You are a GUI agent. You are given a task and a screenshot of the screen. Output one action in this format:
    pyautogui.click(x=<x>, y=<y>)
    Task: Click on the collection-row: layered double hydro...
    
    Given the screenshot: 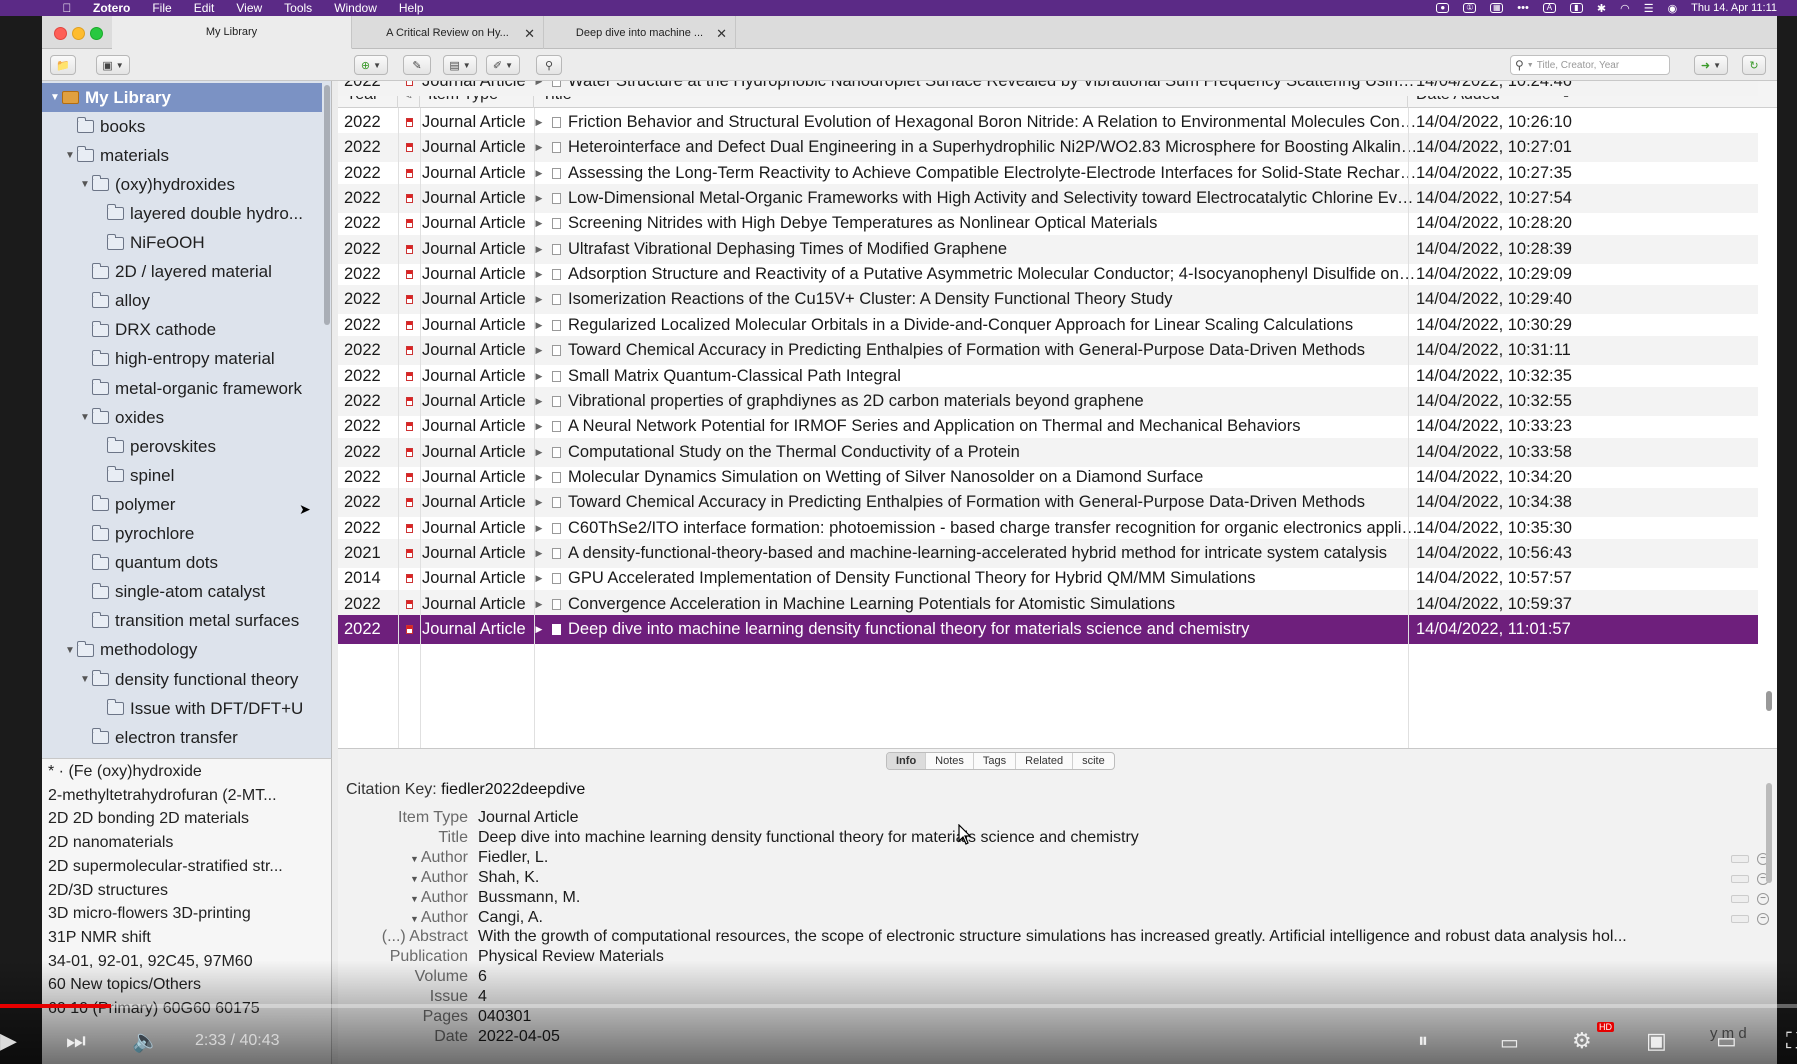 What is the action you would take?
    pyautogui.click(x=182, y=213)
    